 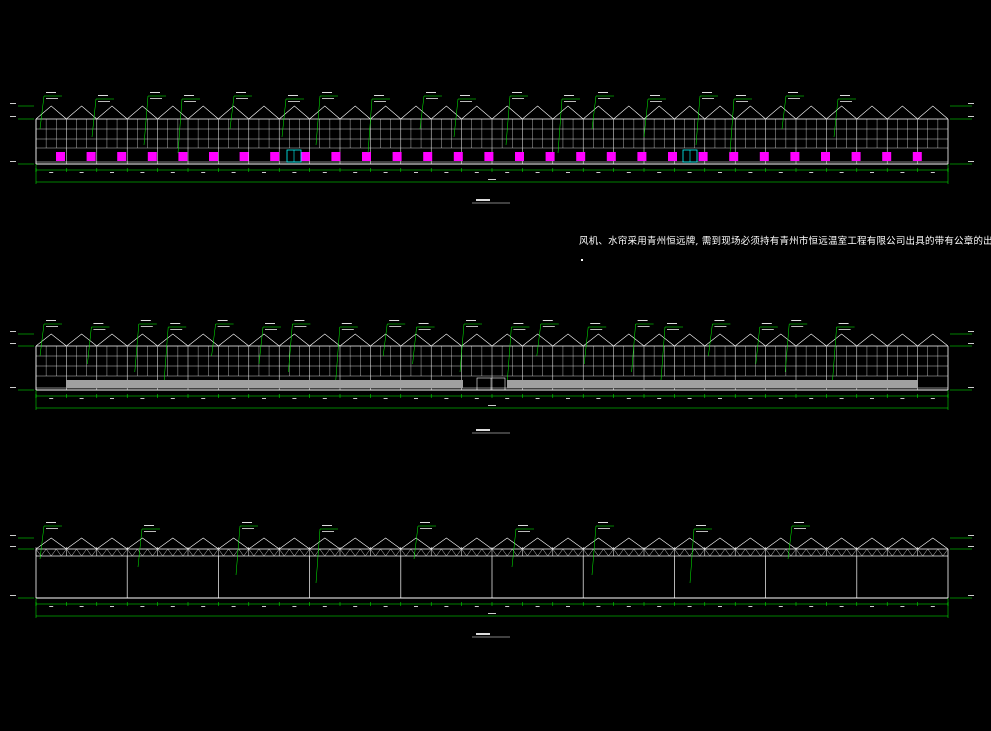 What do you see at coordinates (483, 430) in the screenshot?
I see `view-title` at bounding box center [483, 430].